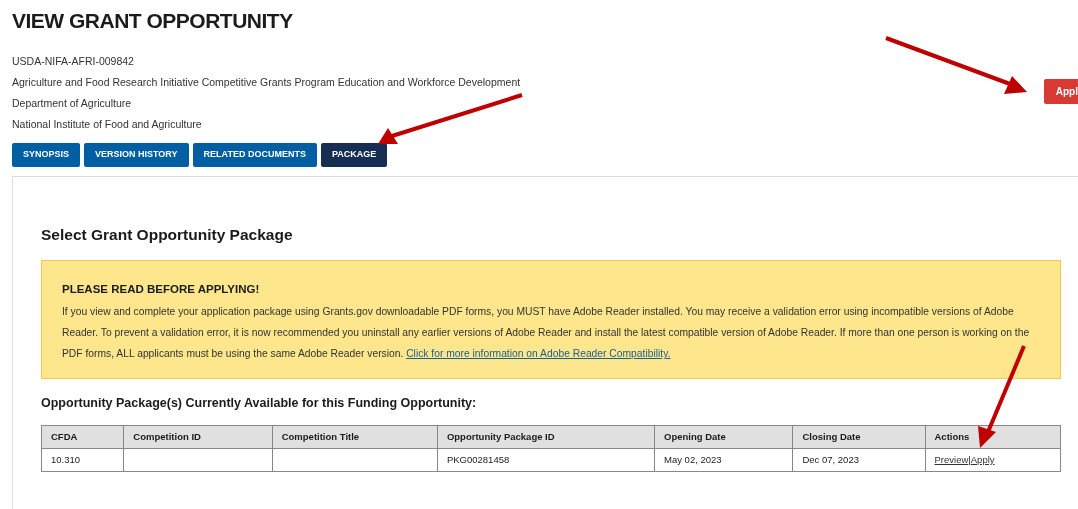  What do you see at coordinates (254, 155) in the screenshot?
I see `tab: RELATED DOCUMENTS` at bounding box center [254, 155].